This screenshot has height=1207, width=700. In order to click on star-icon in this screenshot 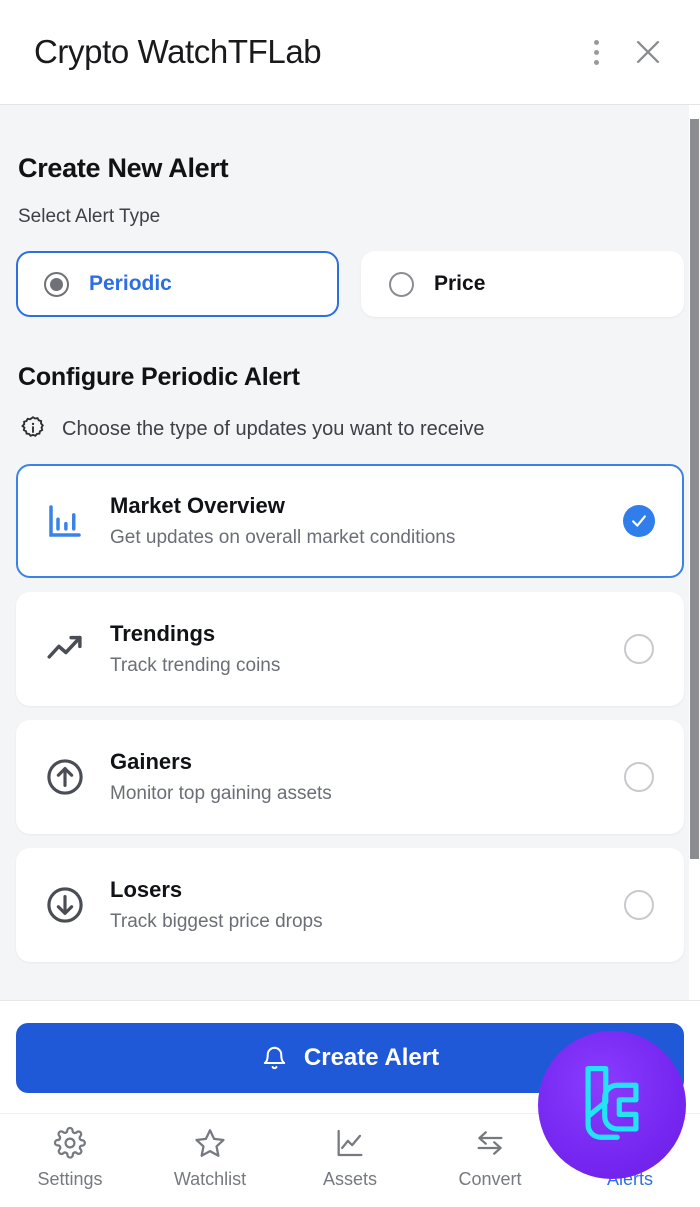, I will do `click(210, 1142)`.